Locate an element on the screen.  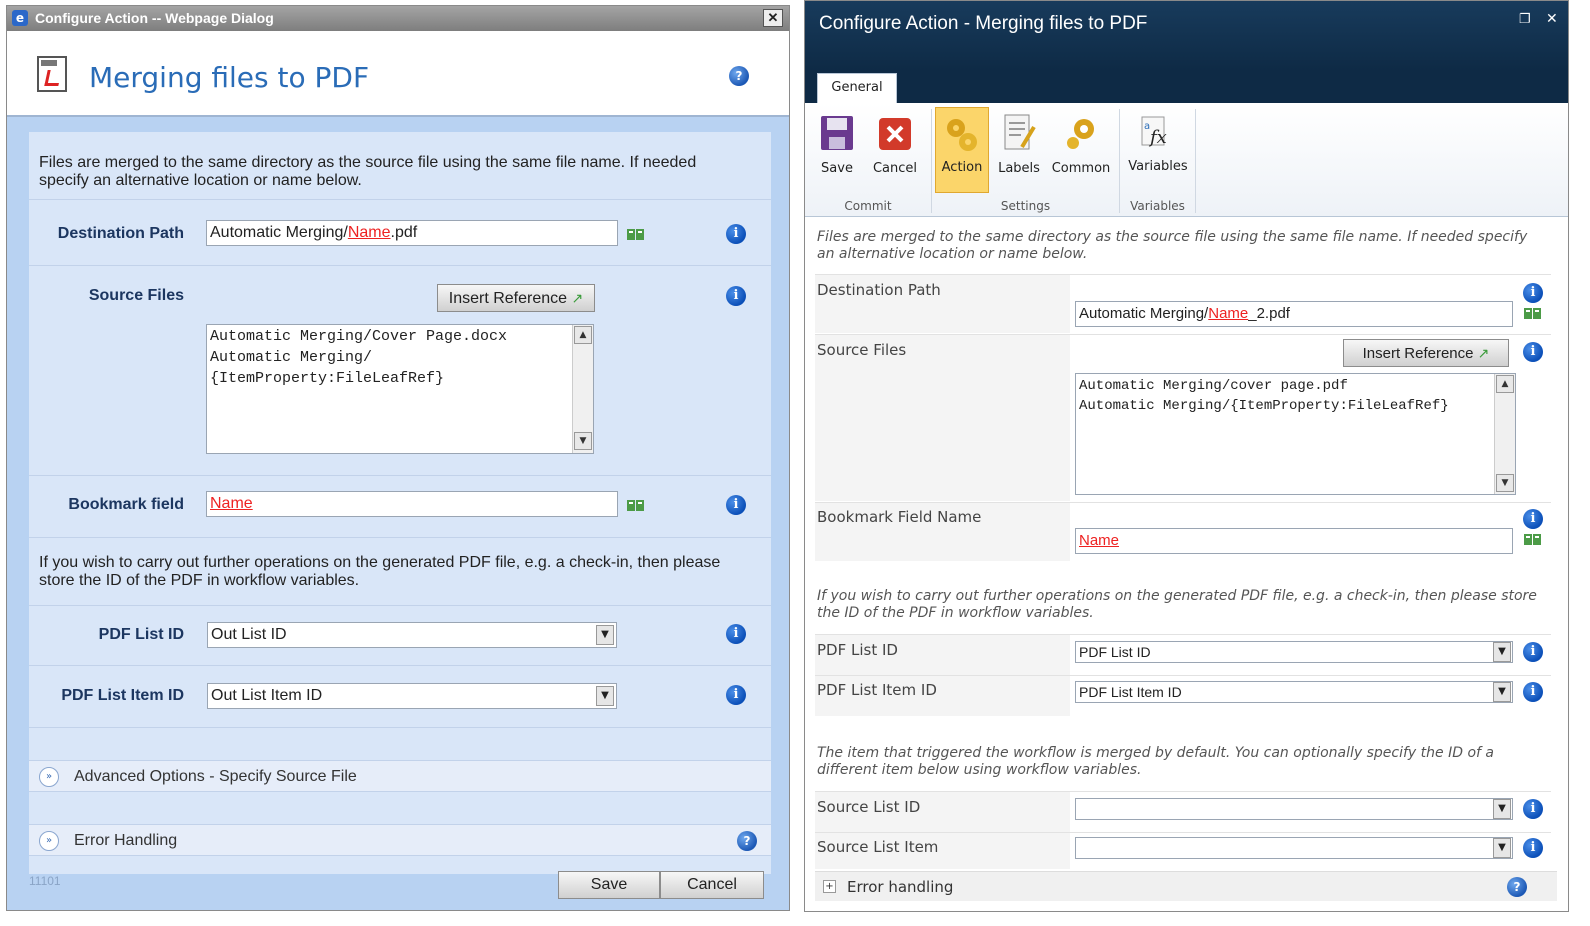
left-close-button: ✕ is located at coordinates (773, 18).